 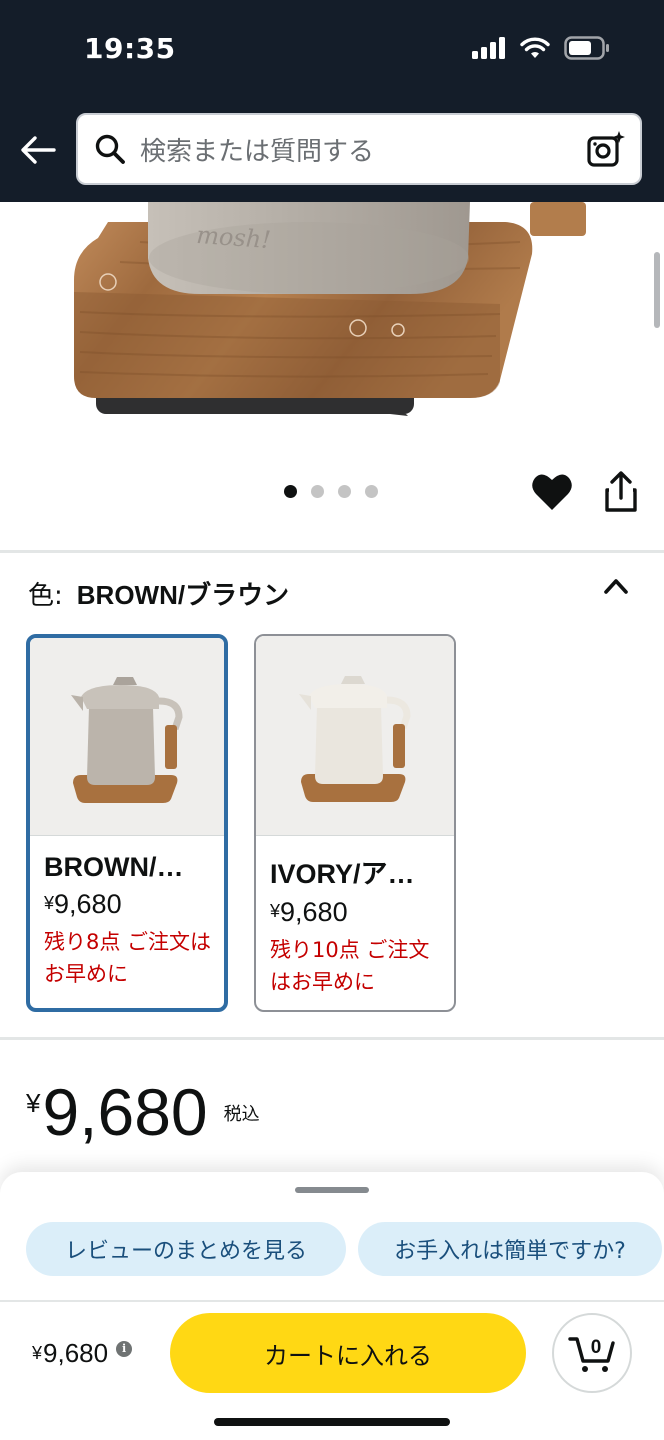 I want to click on search-bar: 検索または質問する, so click(x=359, y=149).